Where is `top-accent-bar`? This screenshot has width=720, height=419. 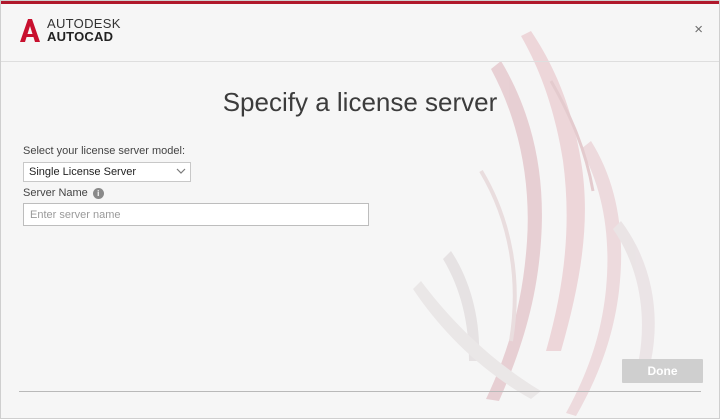
top-accent-bar is located at coordinates (360, 2).